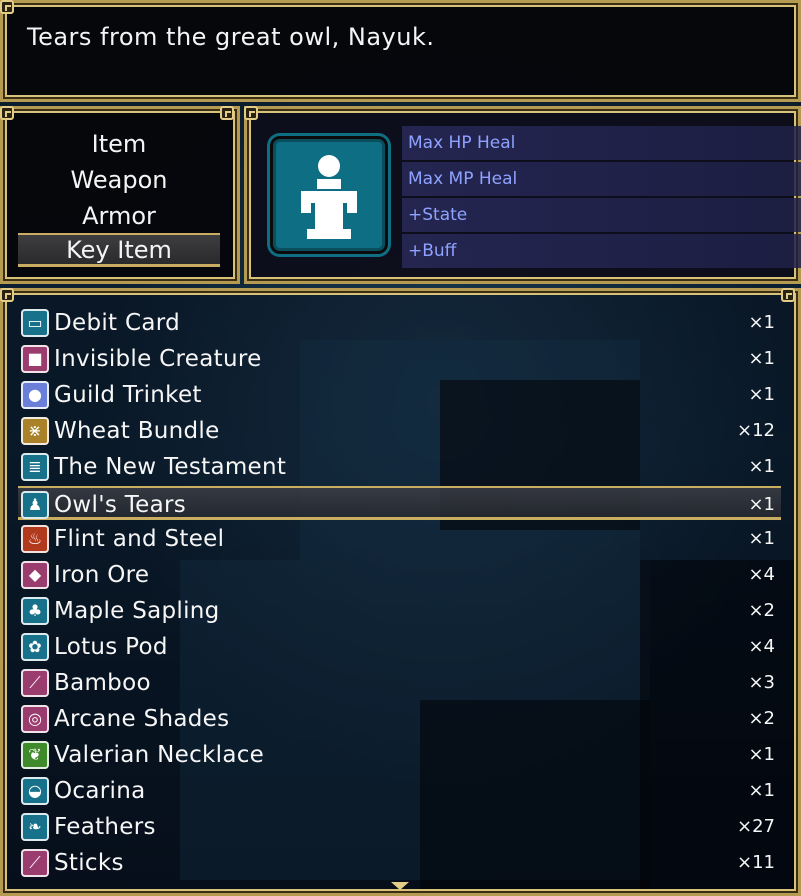  What do you see at coordinates (35, 719) in the screenshot?
I see `shades-icon: ◎` at bounding box center [35, 719].